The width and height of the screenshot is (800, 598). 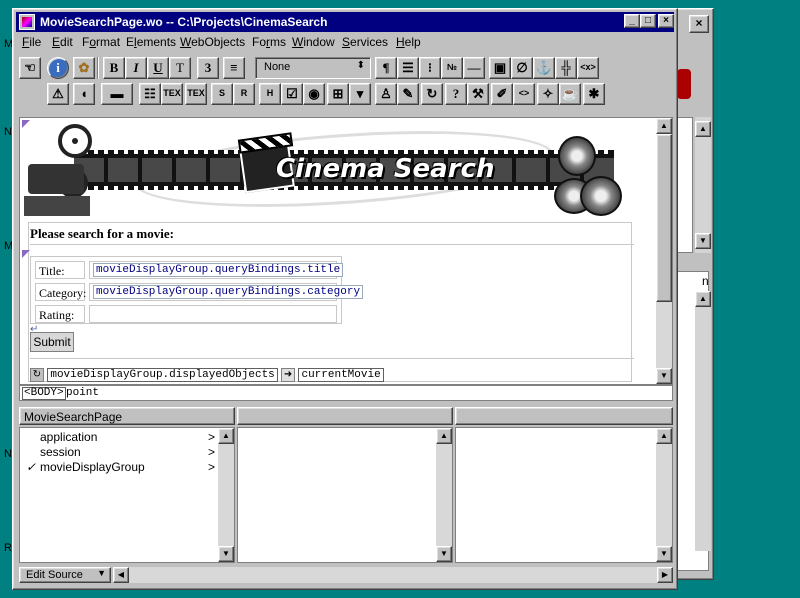 I want to click on inspector-icon: ☜, so click(x=30, y=68).